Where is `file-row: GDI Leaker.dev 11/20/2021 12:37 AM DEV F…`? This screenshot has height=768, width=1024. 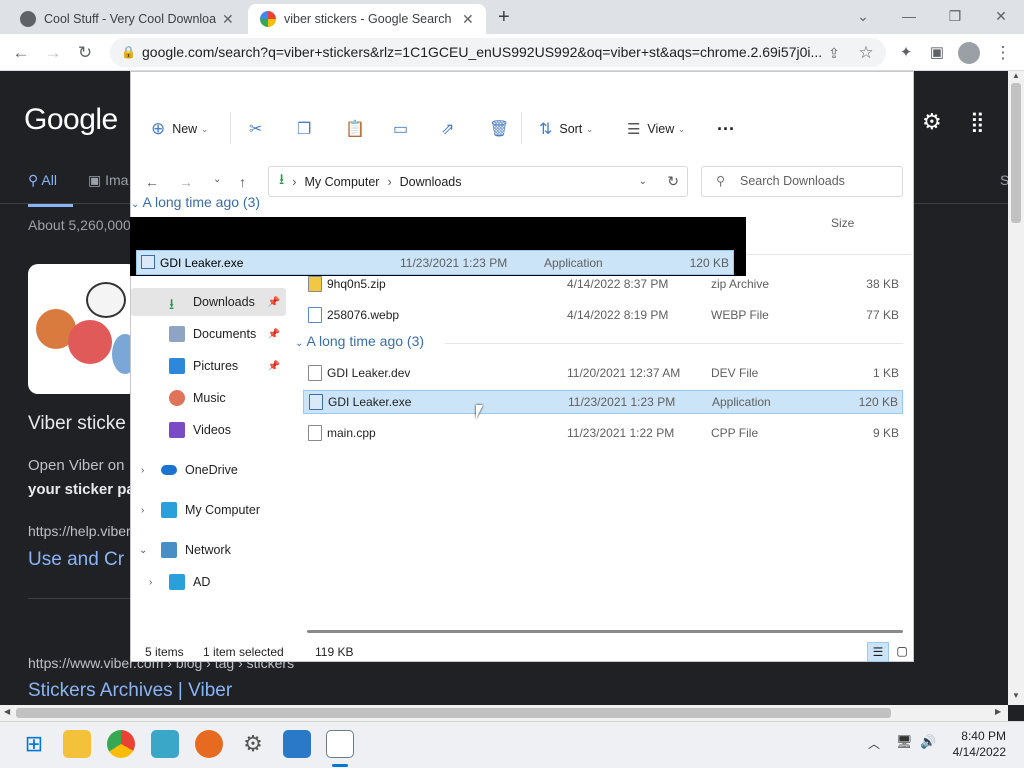
file-row: GDI Leaker.dev 11/20/2021 12:37 AM DEV F… is located at coordinates (603, 373).